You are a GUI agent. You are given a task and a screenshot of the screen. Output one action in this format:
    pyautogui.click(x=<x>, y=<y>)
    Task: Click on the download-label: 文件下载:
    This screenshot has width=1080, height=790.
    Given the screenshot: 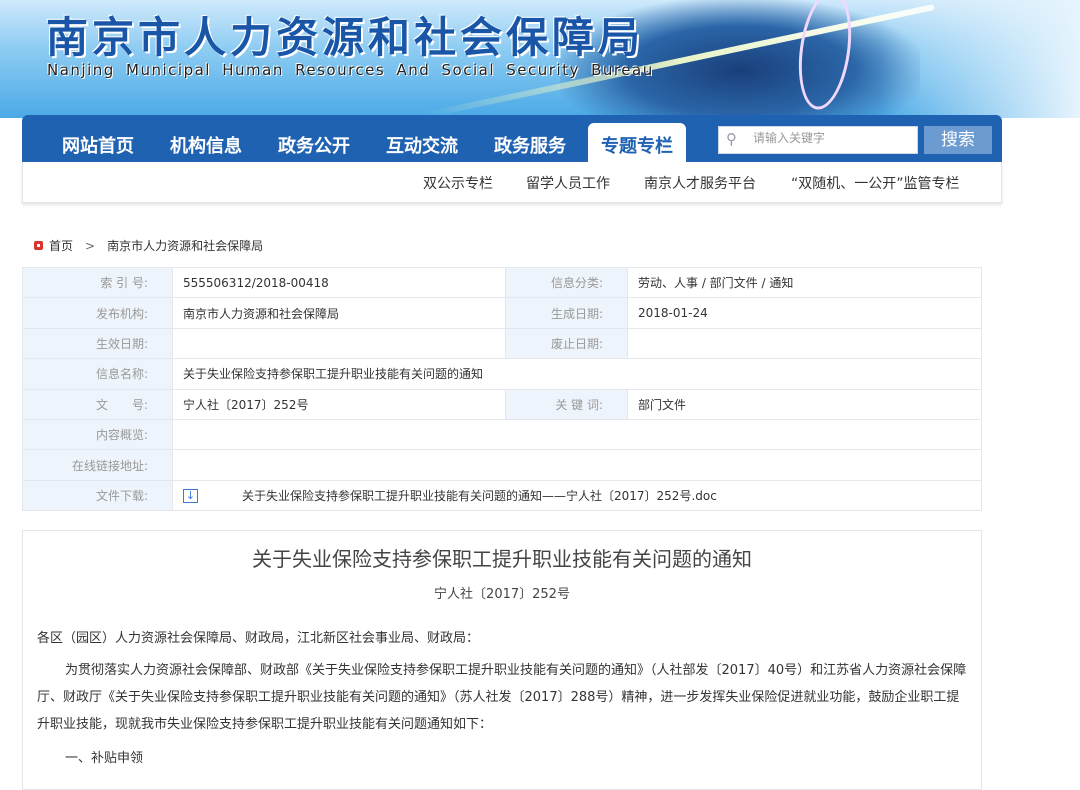 What is the action you would take?
    pyautogui.click(x=97, y=495)
    